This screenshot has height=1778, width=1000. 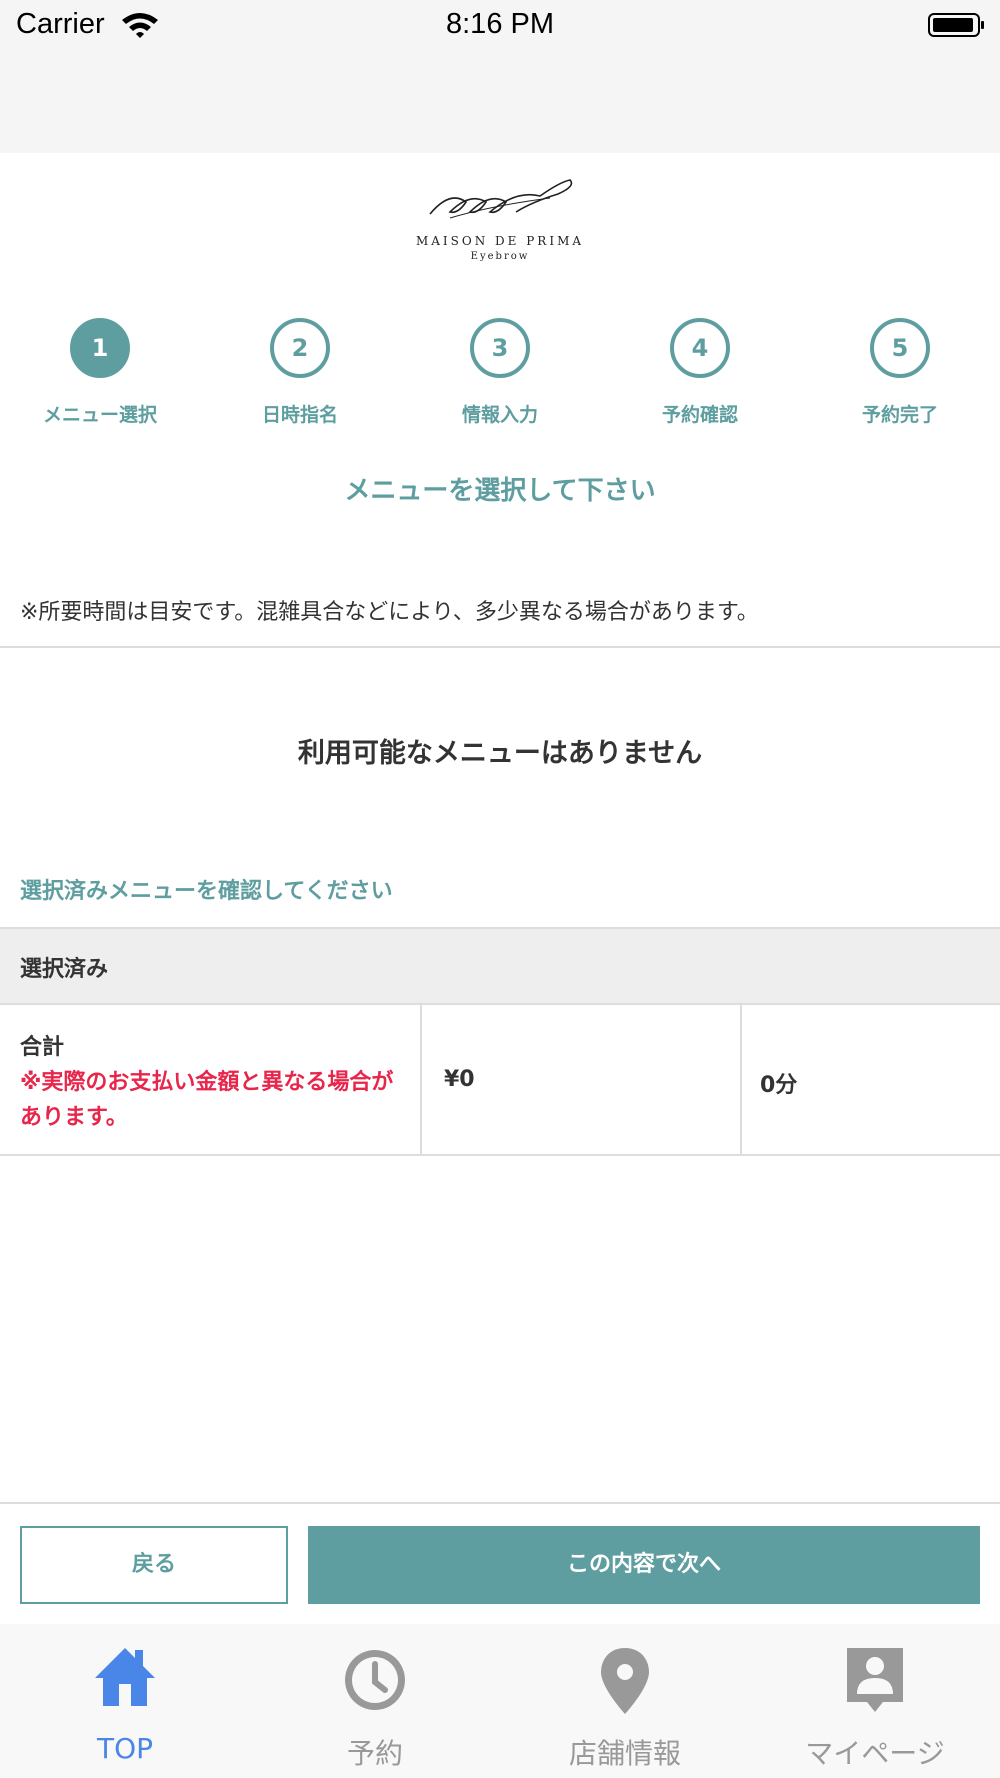 I want to click on step-2: 2 日時指名, so click(x=300, y=373).